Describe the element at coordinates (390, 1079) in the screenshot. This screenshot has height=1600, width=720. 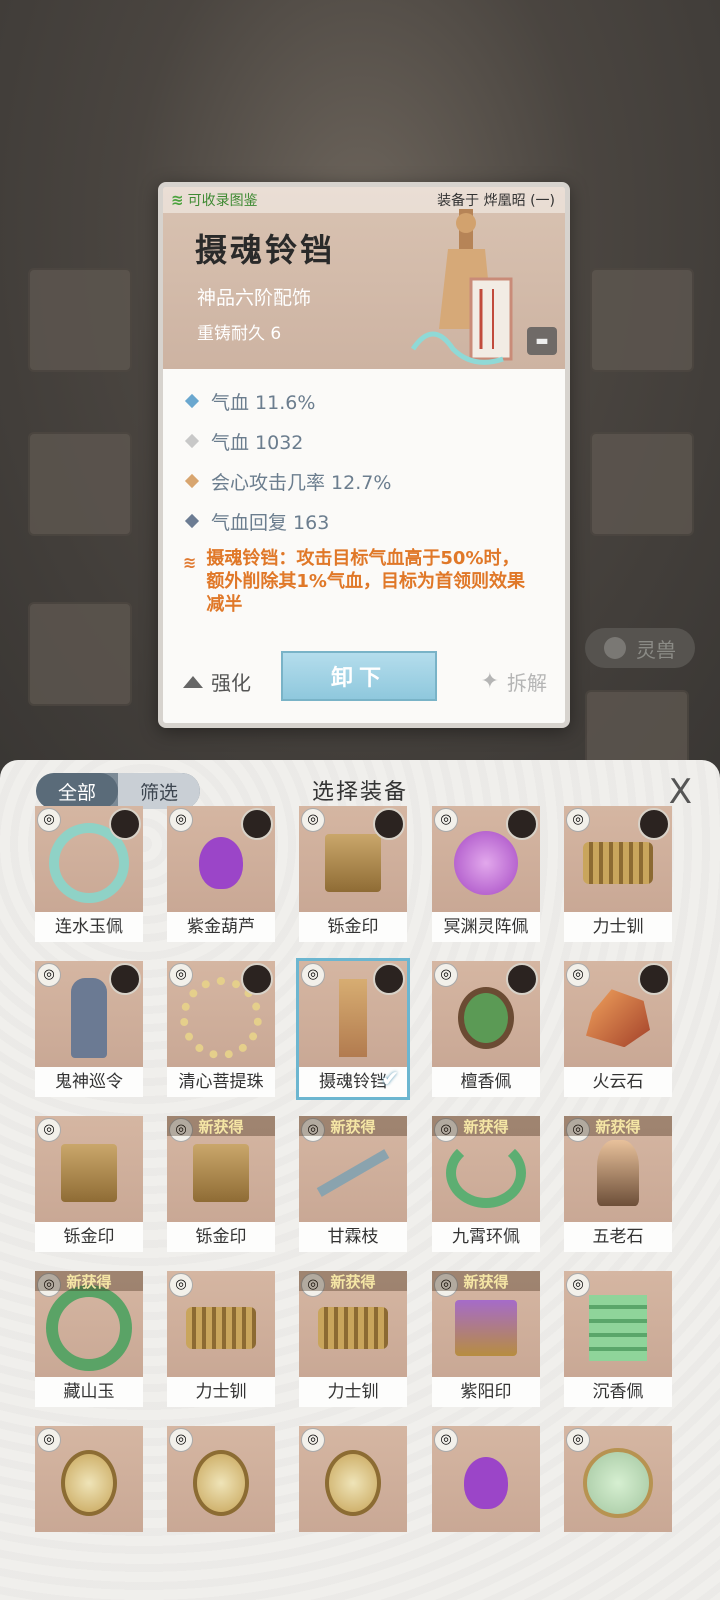
I see `selected-check-icon: ✔` at that location.